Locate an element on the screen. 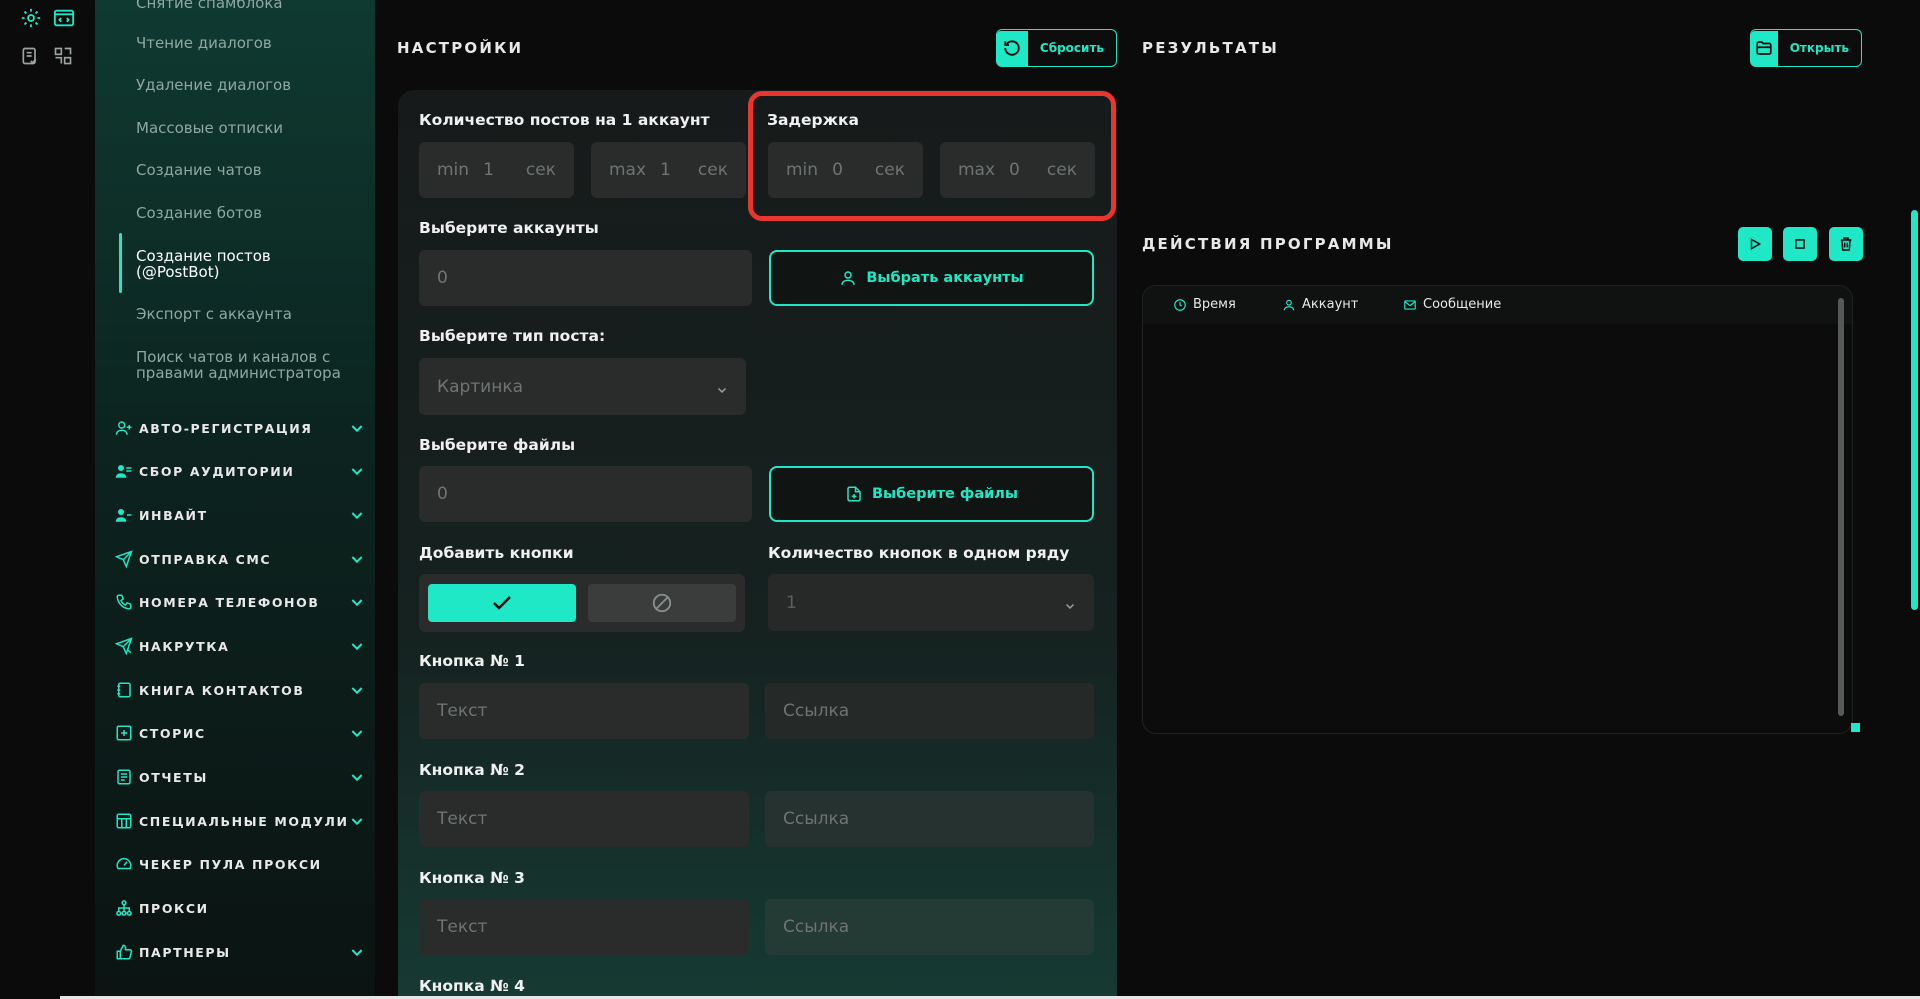  active-indicator is located at coordinates (120, 263).